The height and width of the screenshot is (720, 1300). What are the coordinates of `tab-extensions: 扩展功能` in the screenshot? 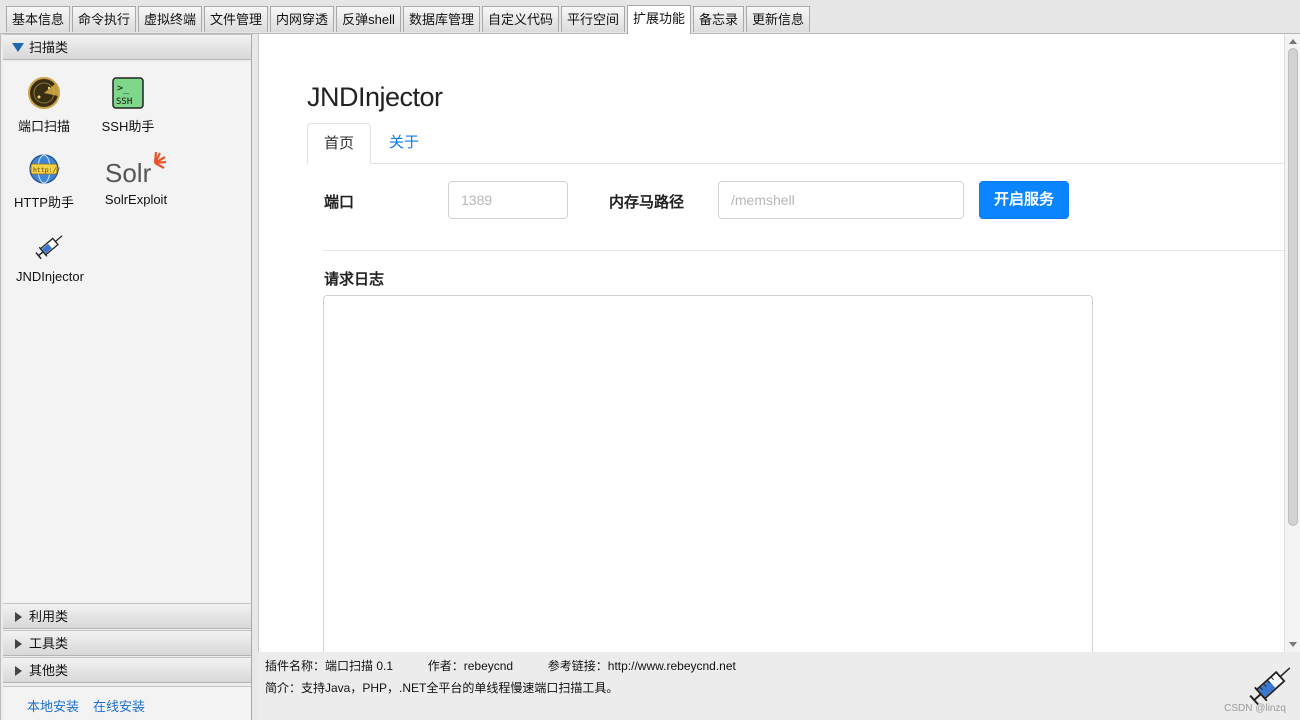 It's located at (659, 19).